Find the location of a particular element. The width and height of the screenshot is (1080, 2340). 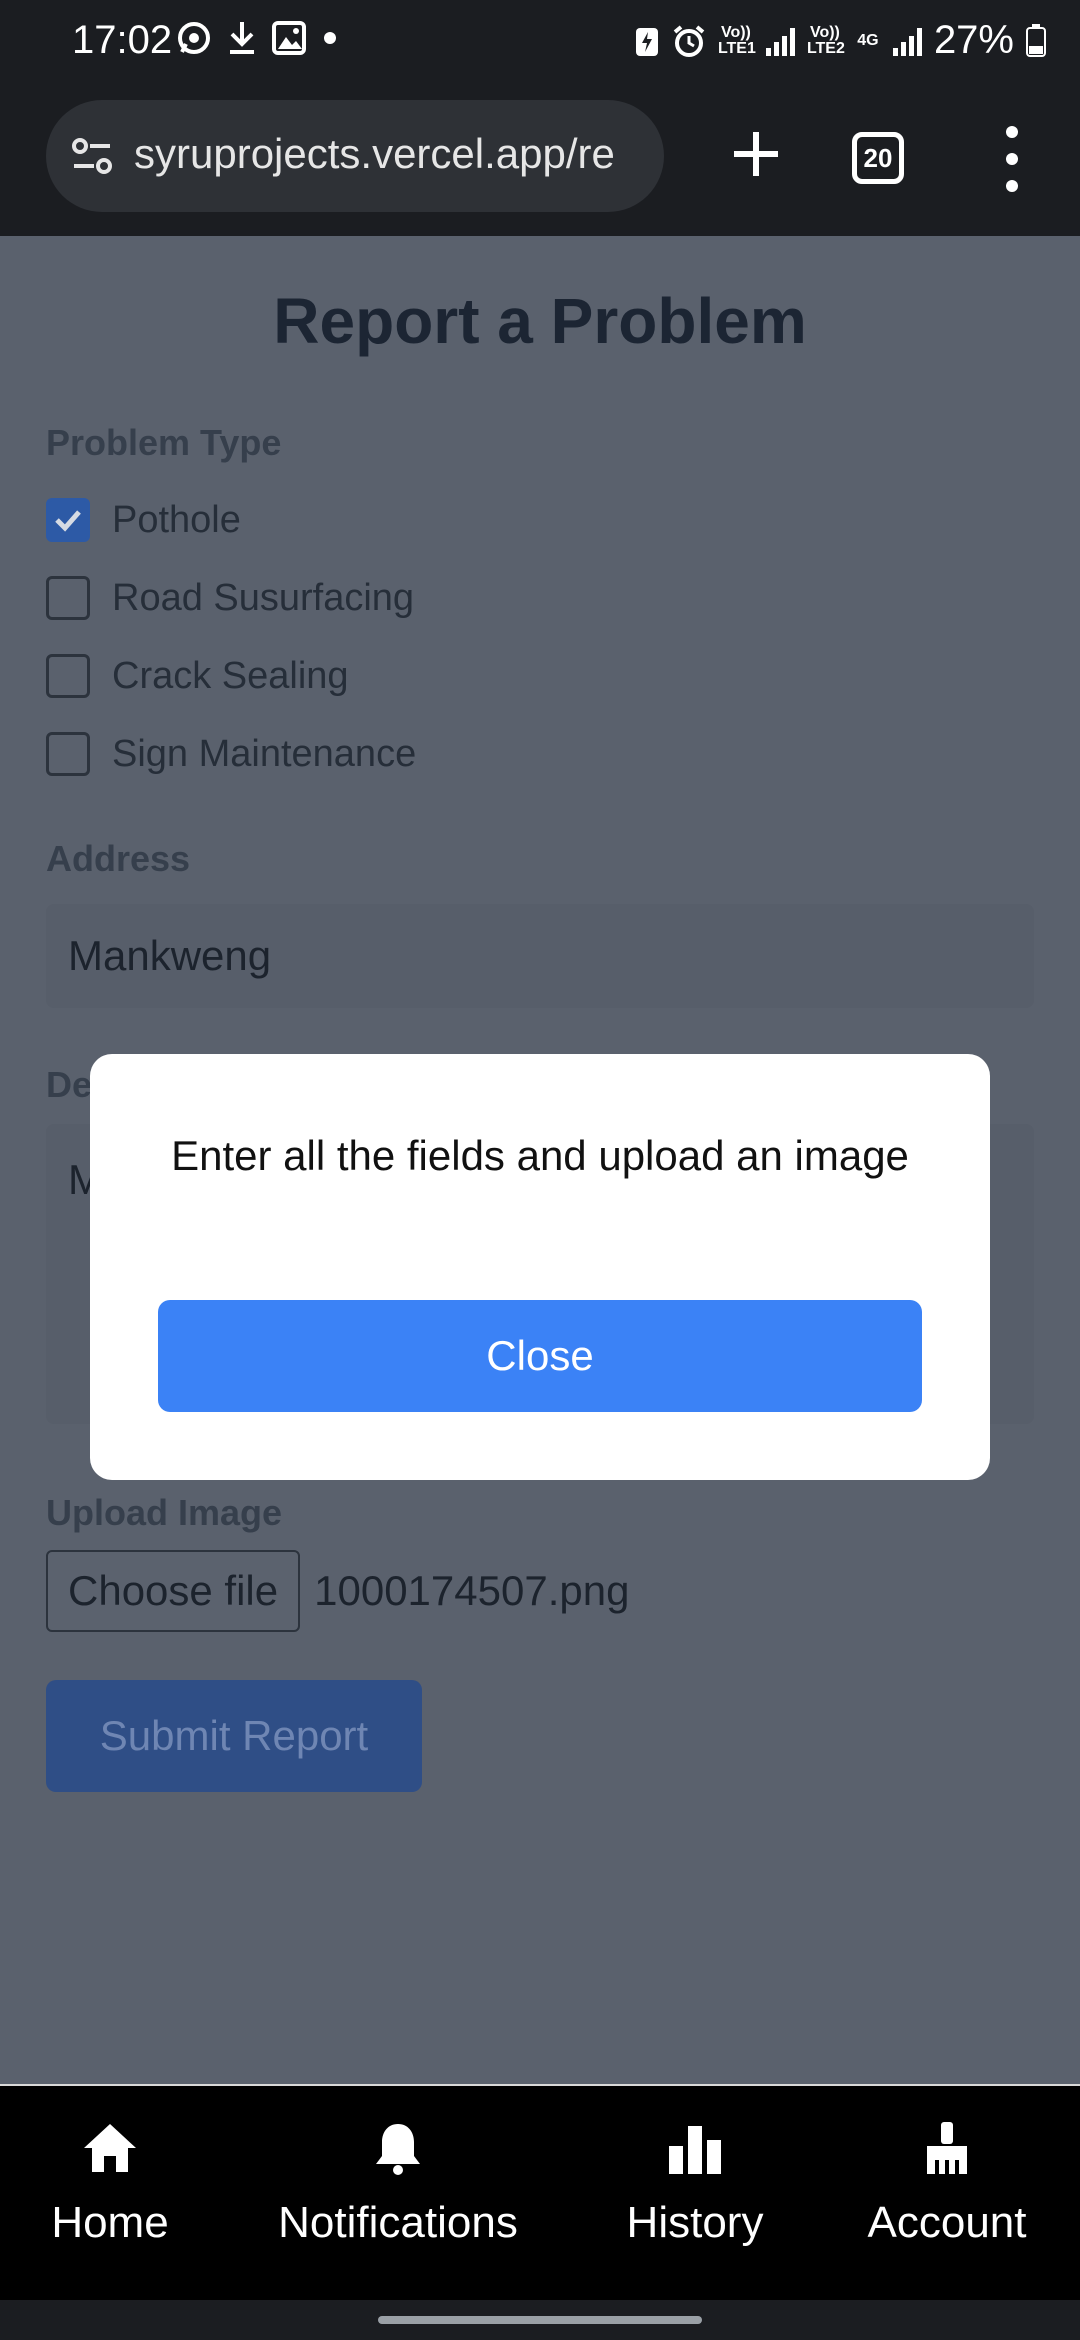

browser-toolbar: syruprojects.vercel.app/re 20 is located at coordinates (540, 160).